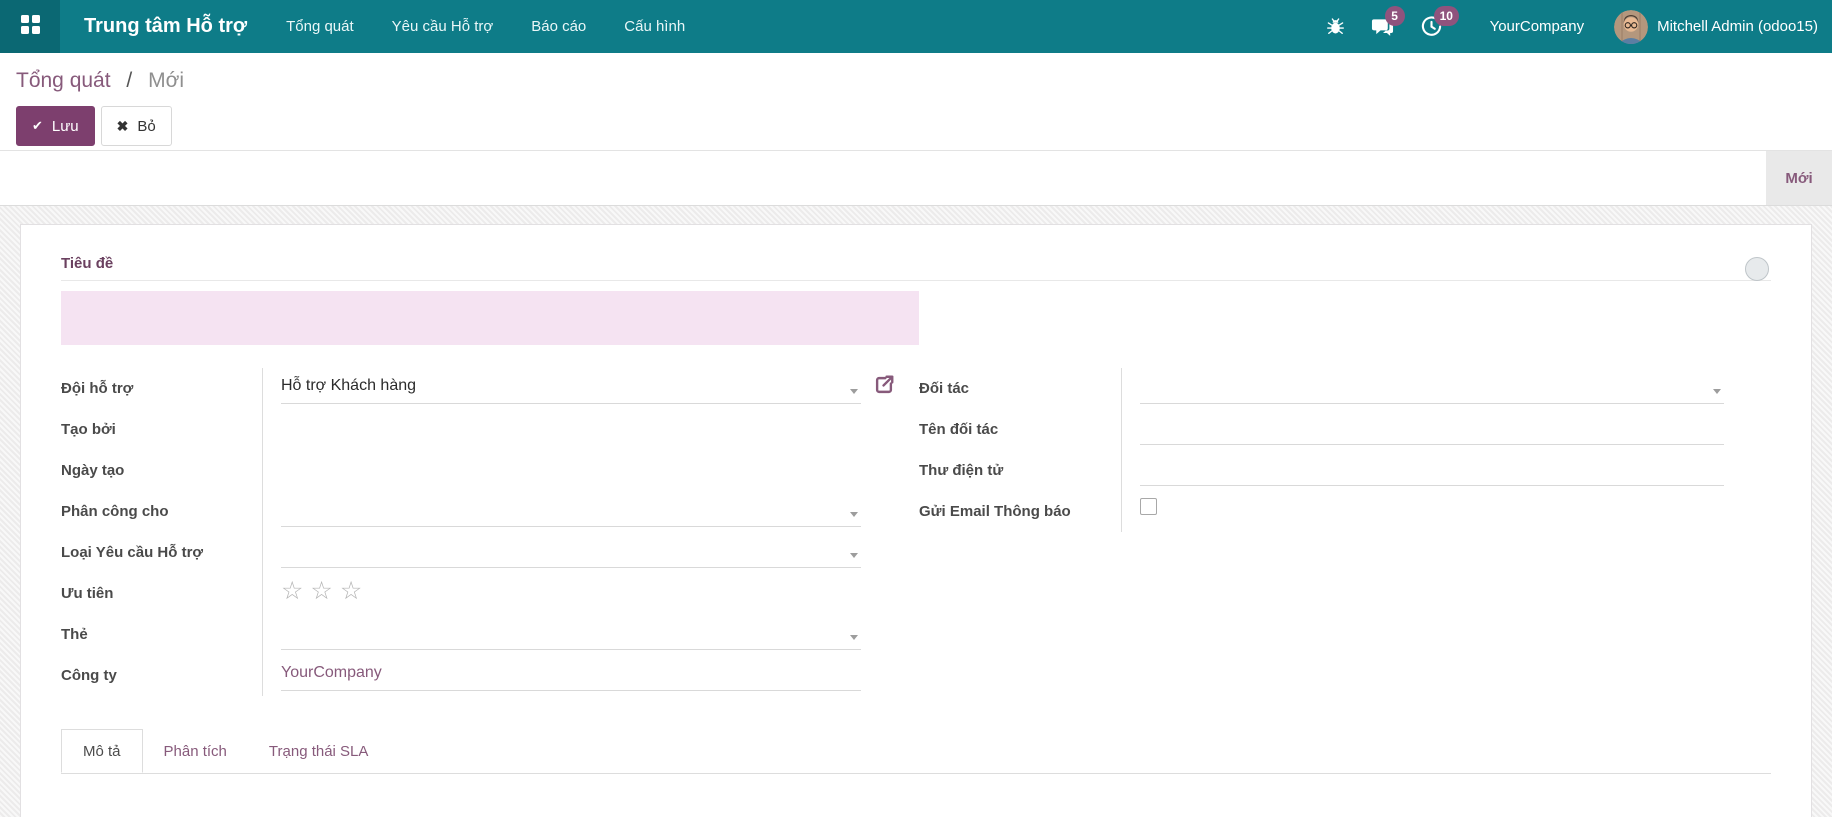 This screenshot has width=1832, height=817. I want to click on field-row-ticket-type: Loại Yêu cầu Hỗ trợ, so click(461, 552).